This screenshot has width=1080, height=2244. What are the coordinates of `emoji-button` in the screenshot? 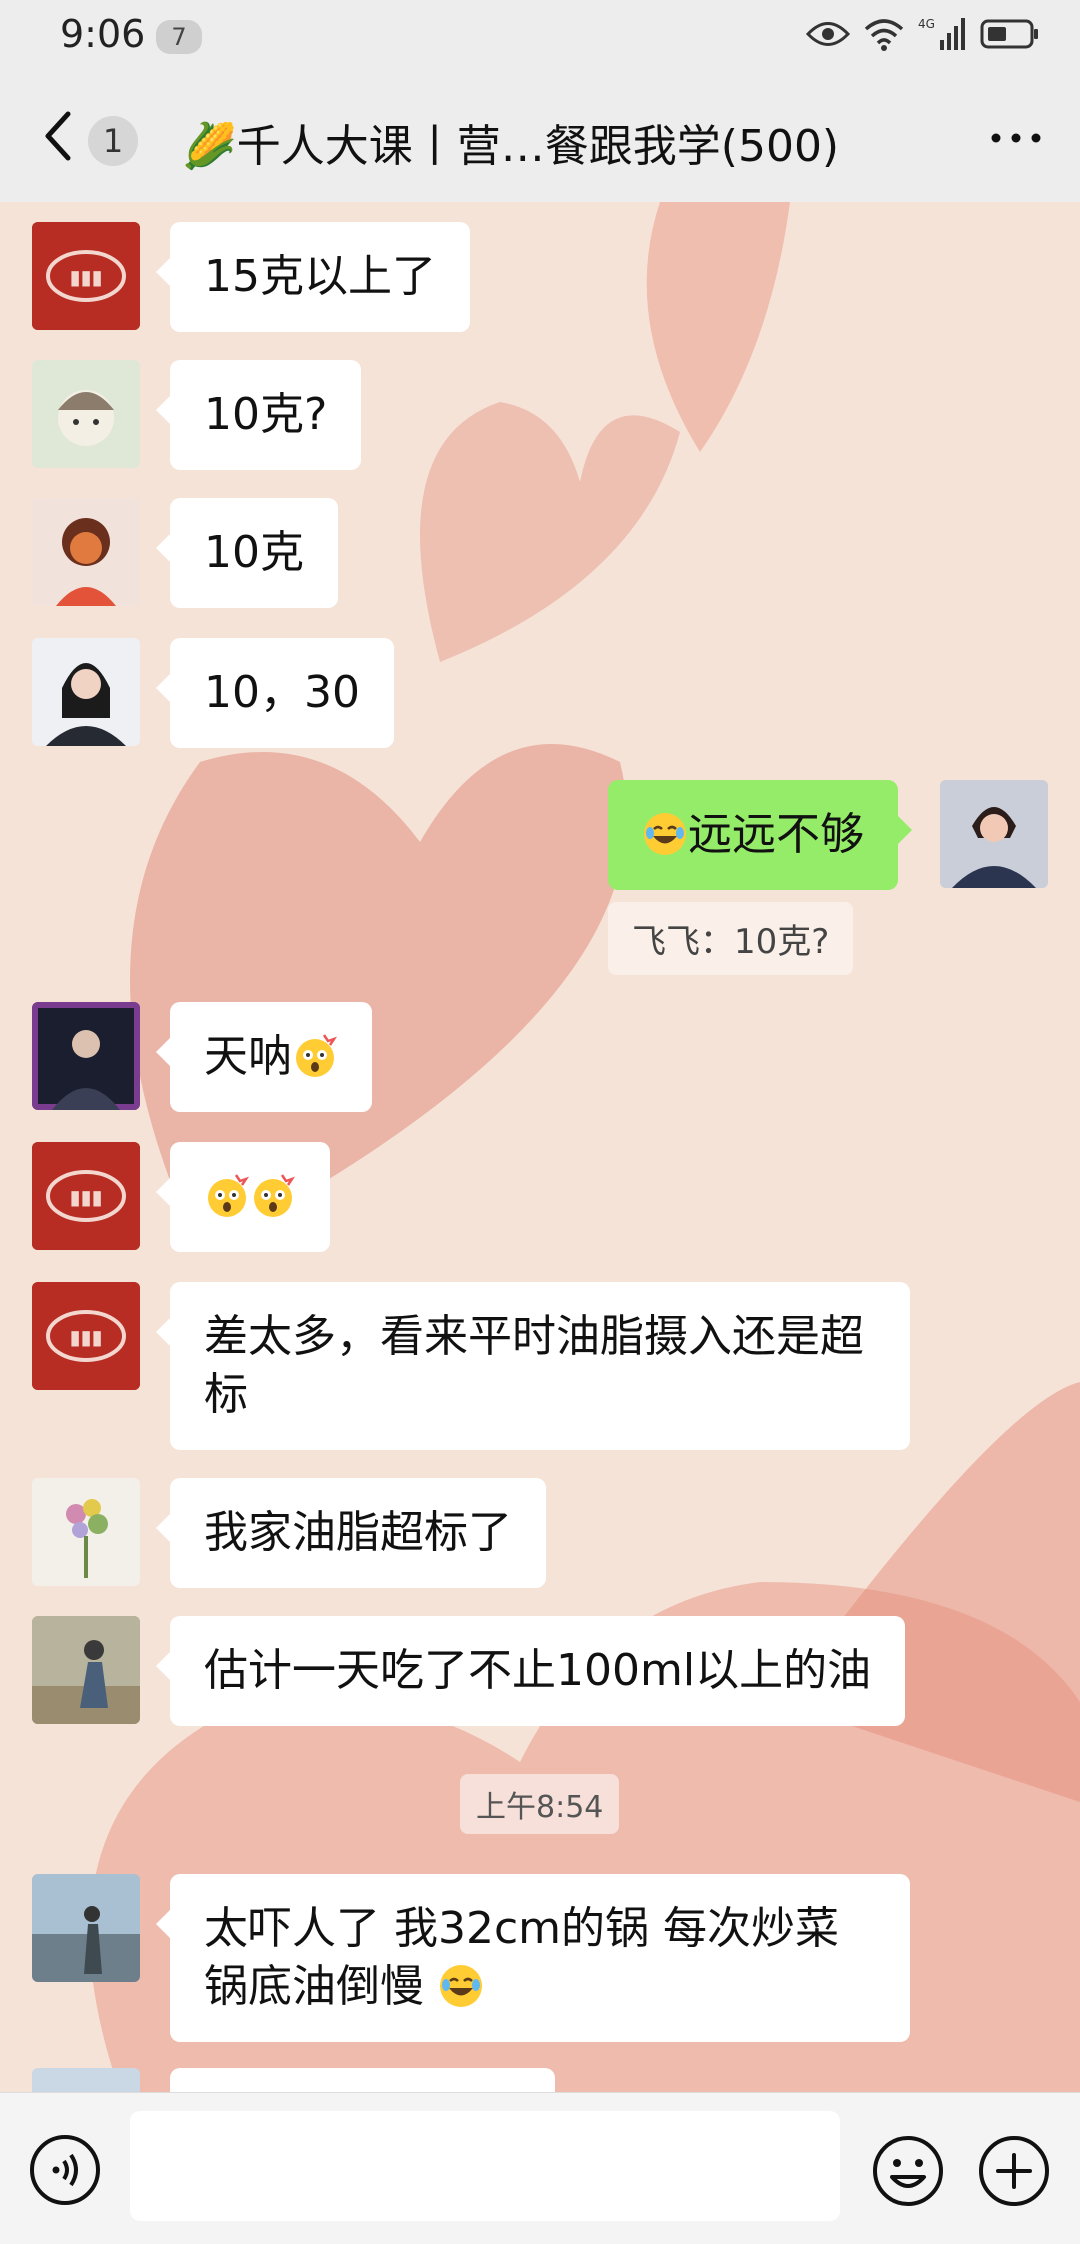 It's located at (908, 2171).